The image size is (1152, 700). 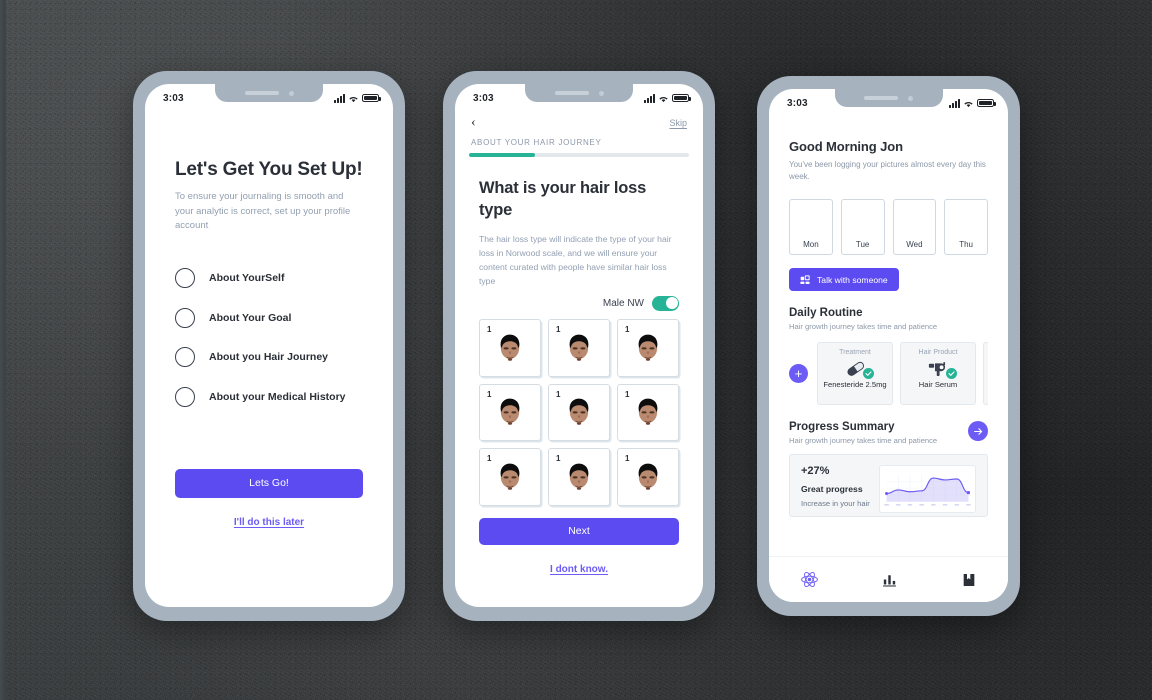 What do you see at coordinates (862, 227) in the screenshot?
I see `day-card-tue: Tue` at bounding box center [862, 227].